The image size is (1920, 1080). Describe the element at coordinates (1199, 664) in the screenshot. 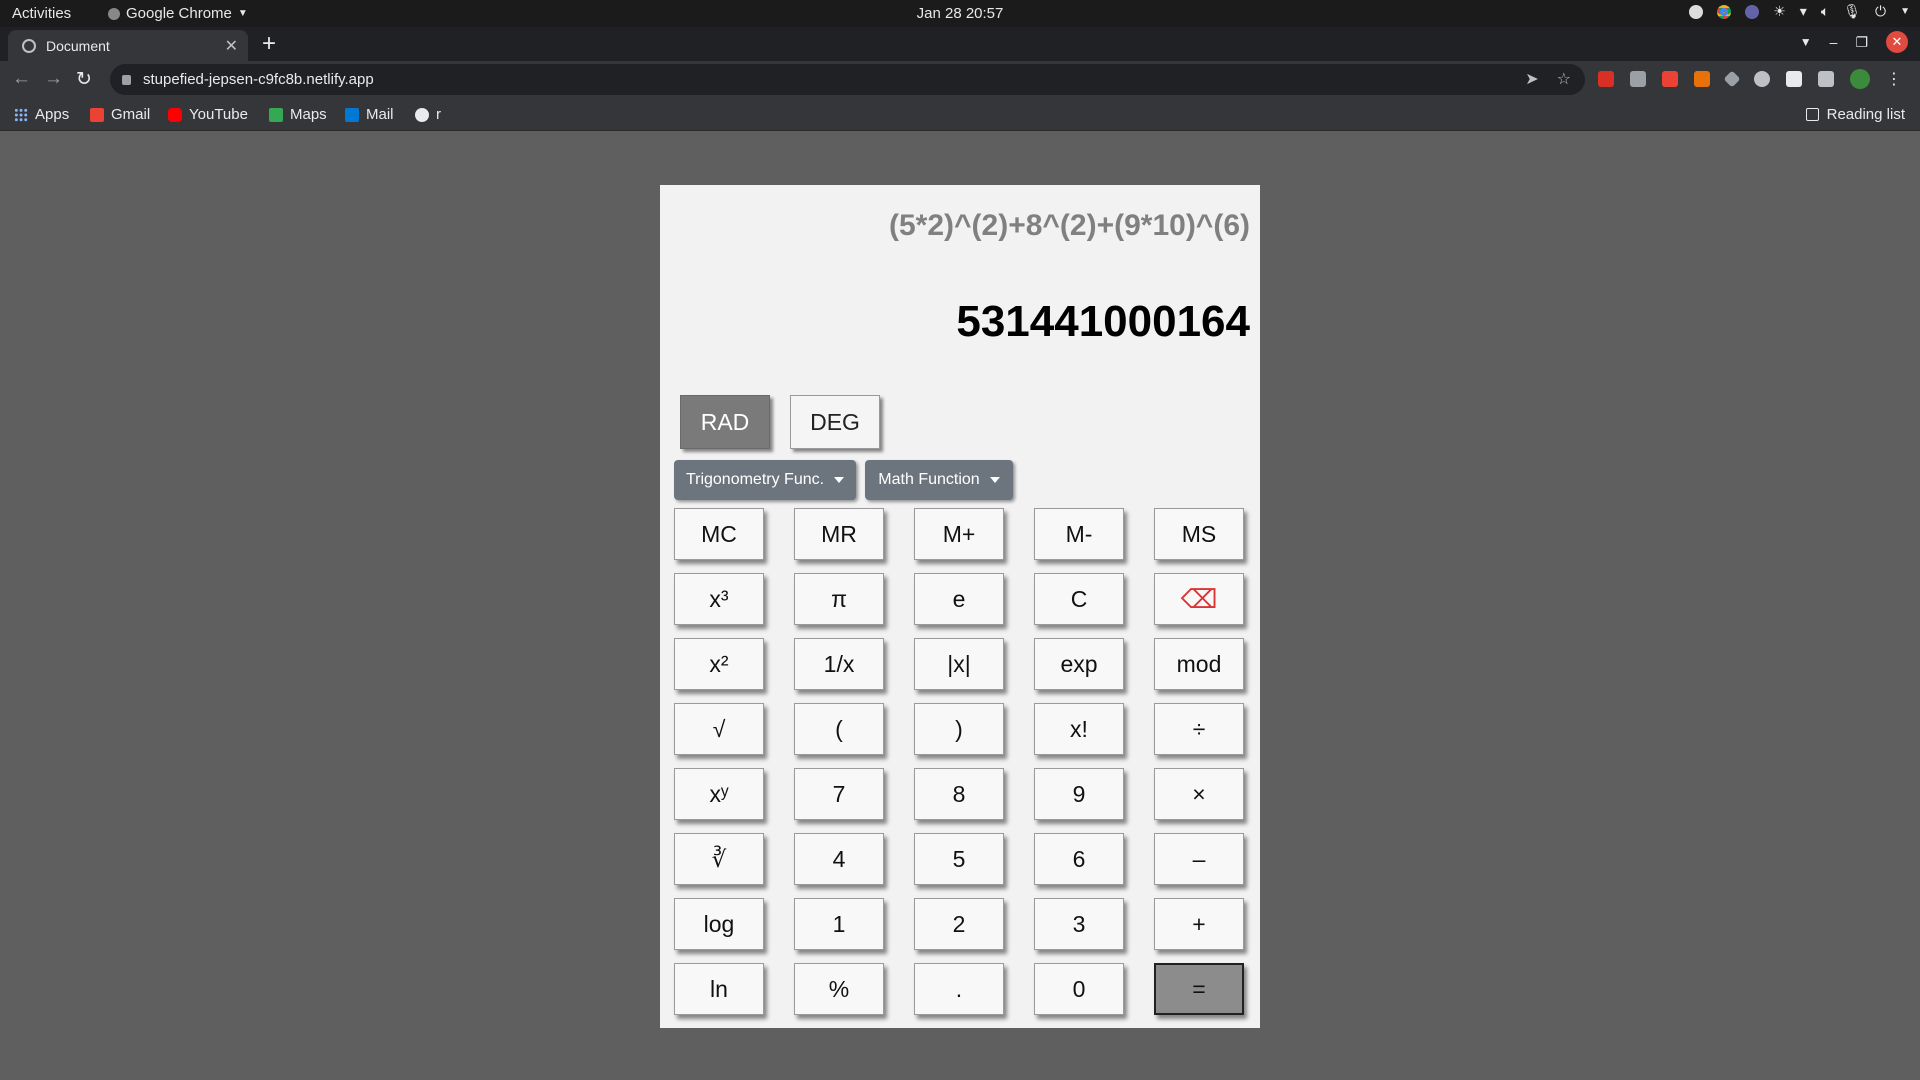

I see `key-button: mod` at that location.